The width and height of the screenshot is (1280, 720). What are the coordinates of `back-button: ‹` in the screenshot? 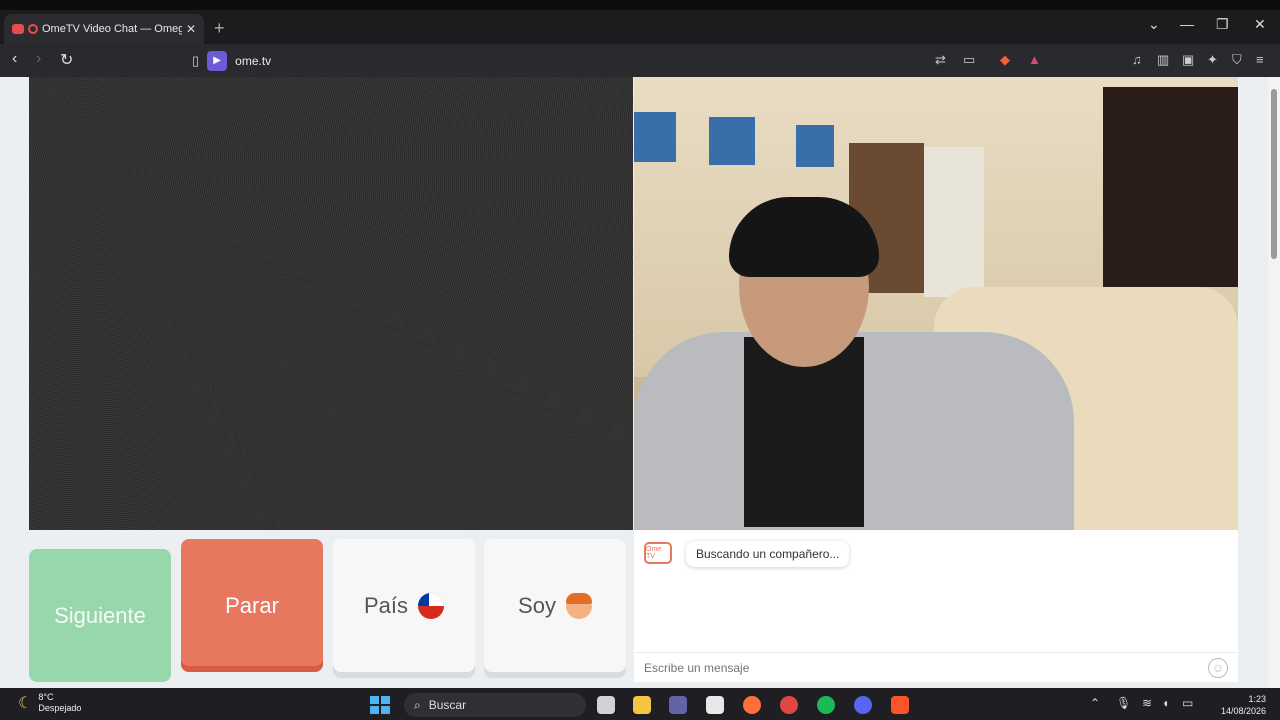 It's located at (14, 59).